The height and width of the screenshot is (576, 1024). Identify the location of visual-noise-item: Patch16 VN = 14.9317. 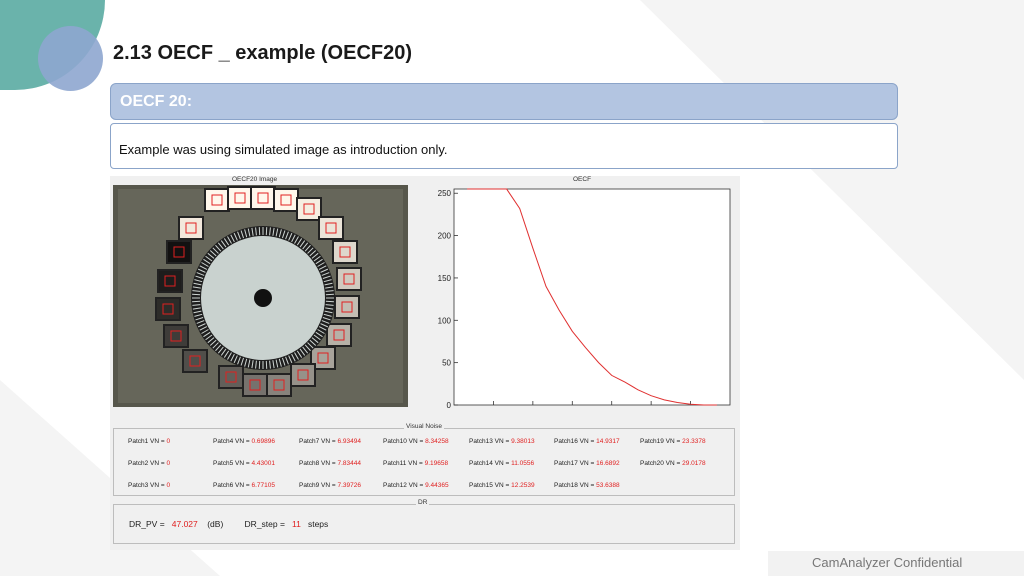
(587, 441).